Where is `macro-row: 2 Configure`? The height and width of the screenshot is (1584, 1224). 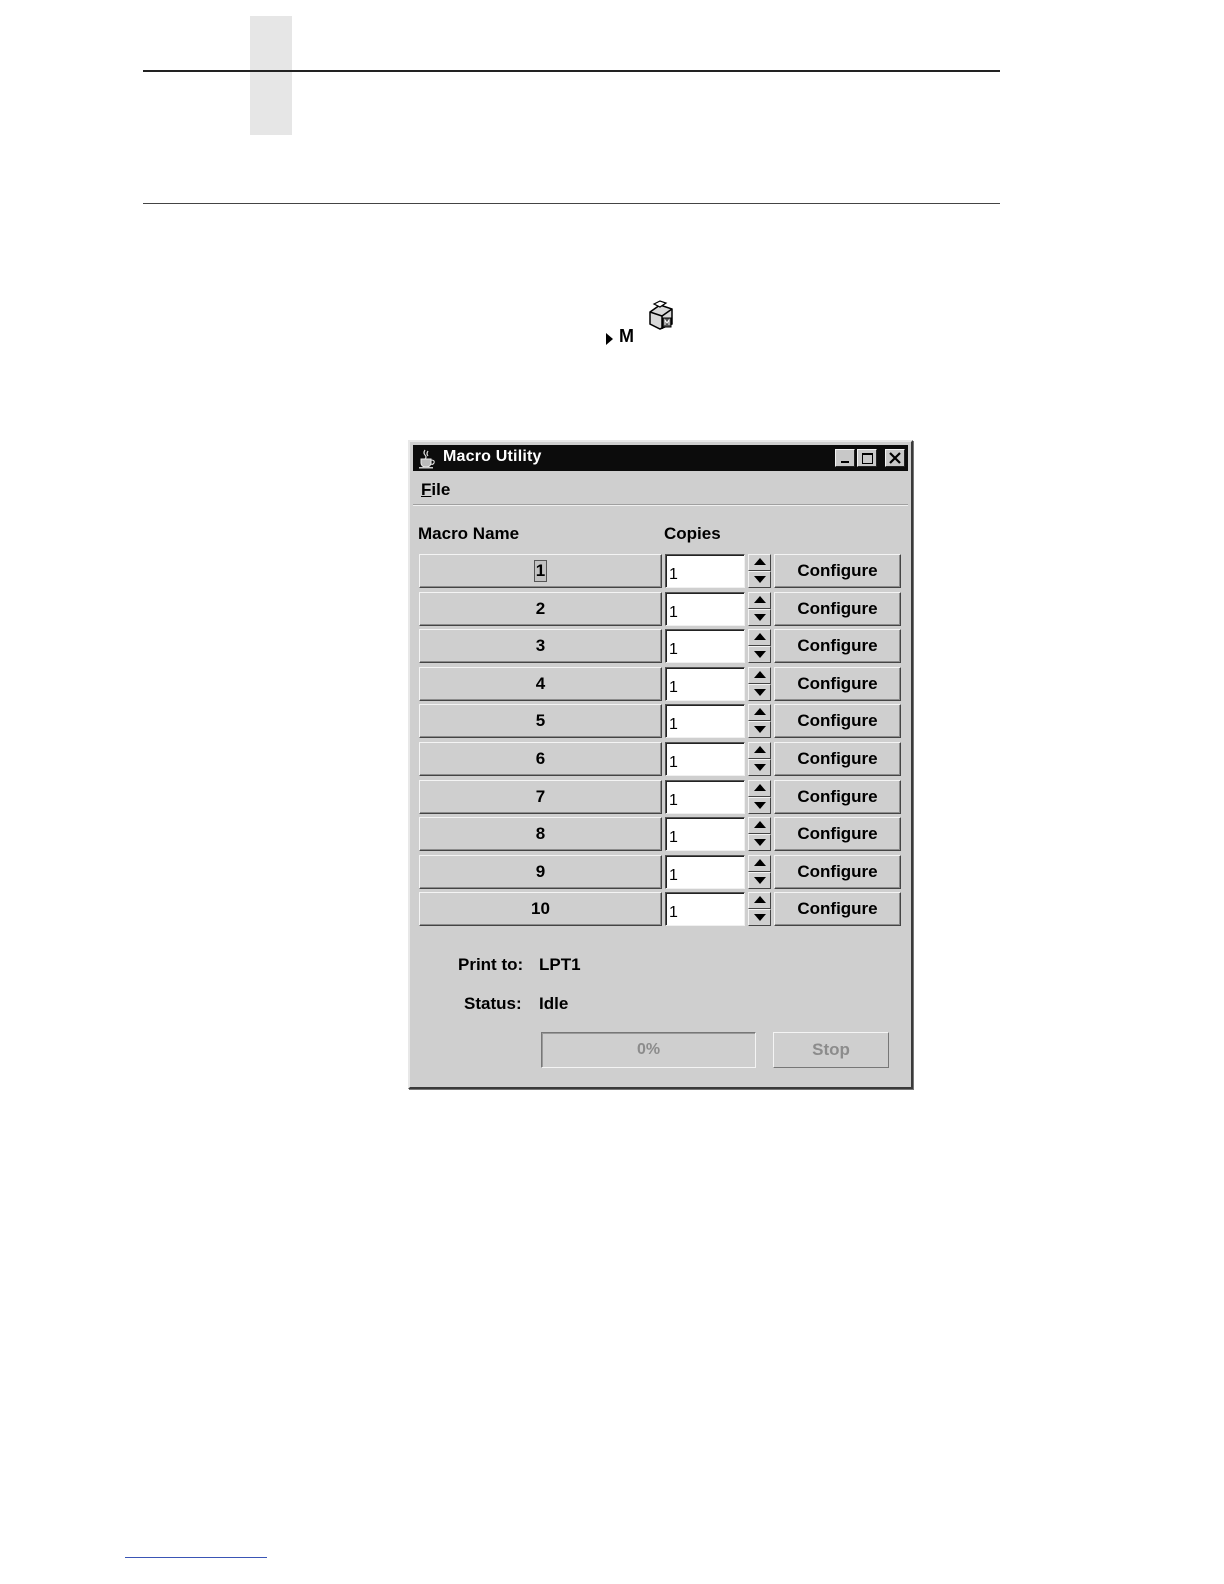 macro-row: 2 Configure is located at coordinates (660, 610).